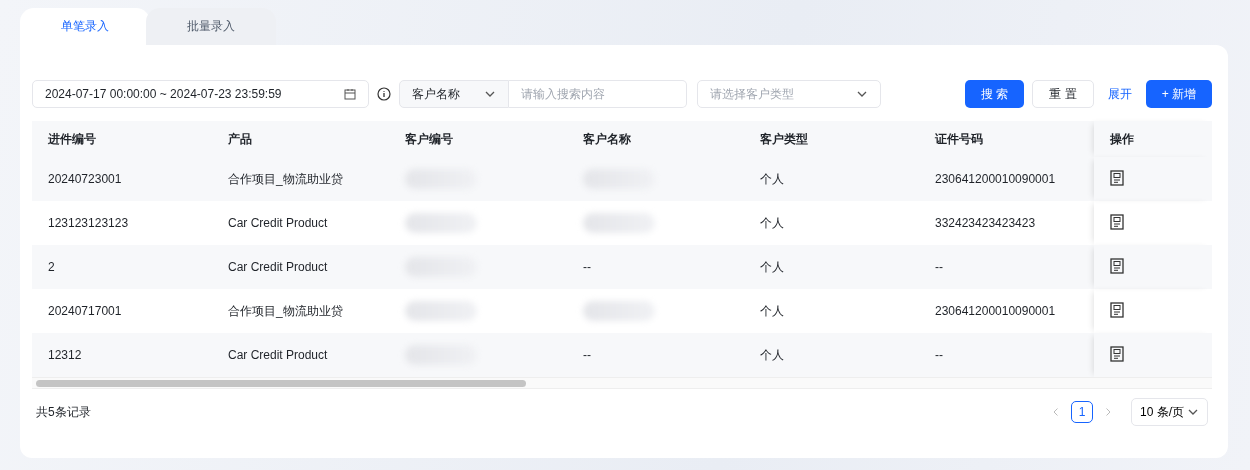 This screenshot has width=1250, height=470. What do you see at coordinates (994, 94) in the screenshot?
I see `search-button: 搜 索` at bounding box center [994, 94].